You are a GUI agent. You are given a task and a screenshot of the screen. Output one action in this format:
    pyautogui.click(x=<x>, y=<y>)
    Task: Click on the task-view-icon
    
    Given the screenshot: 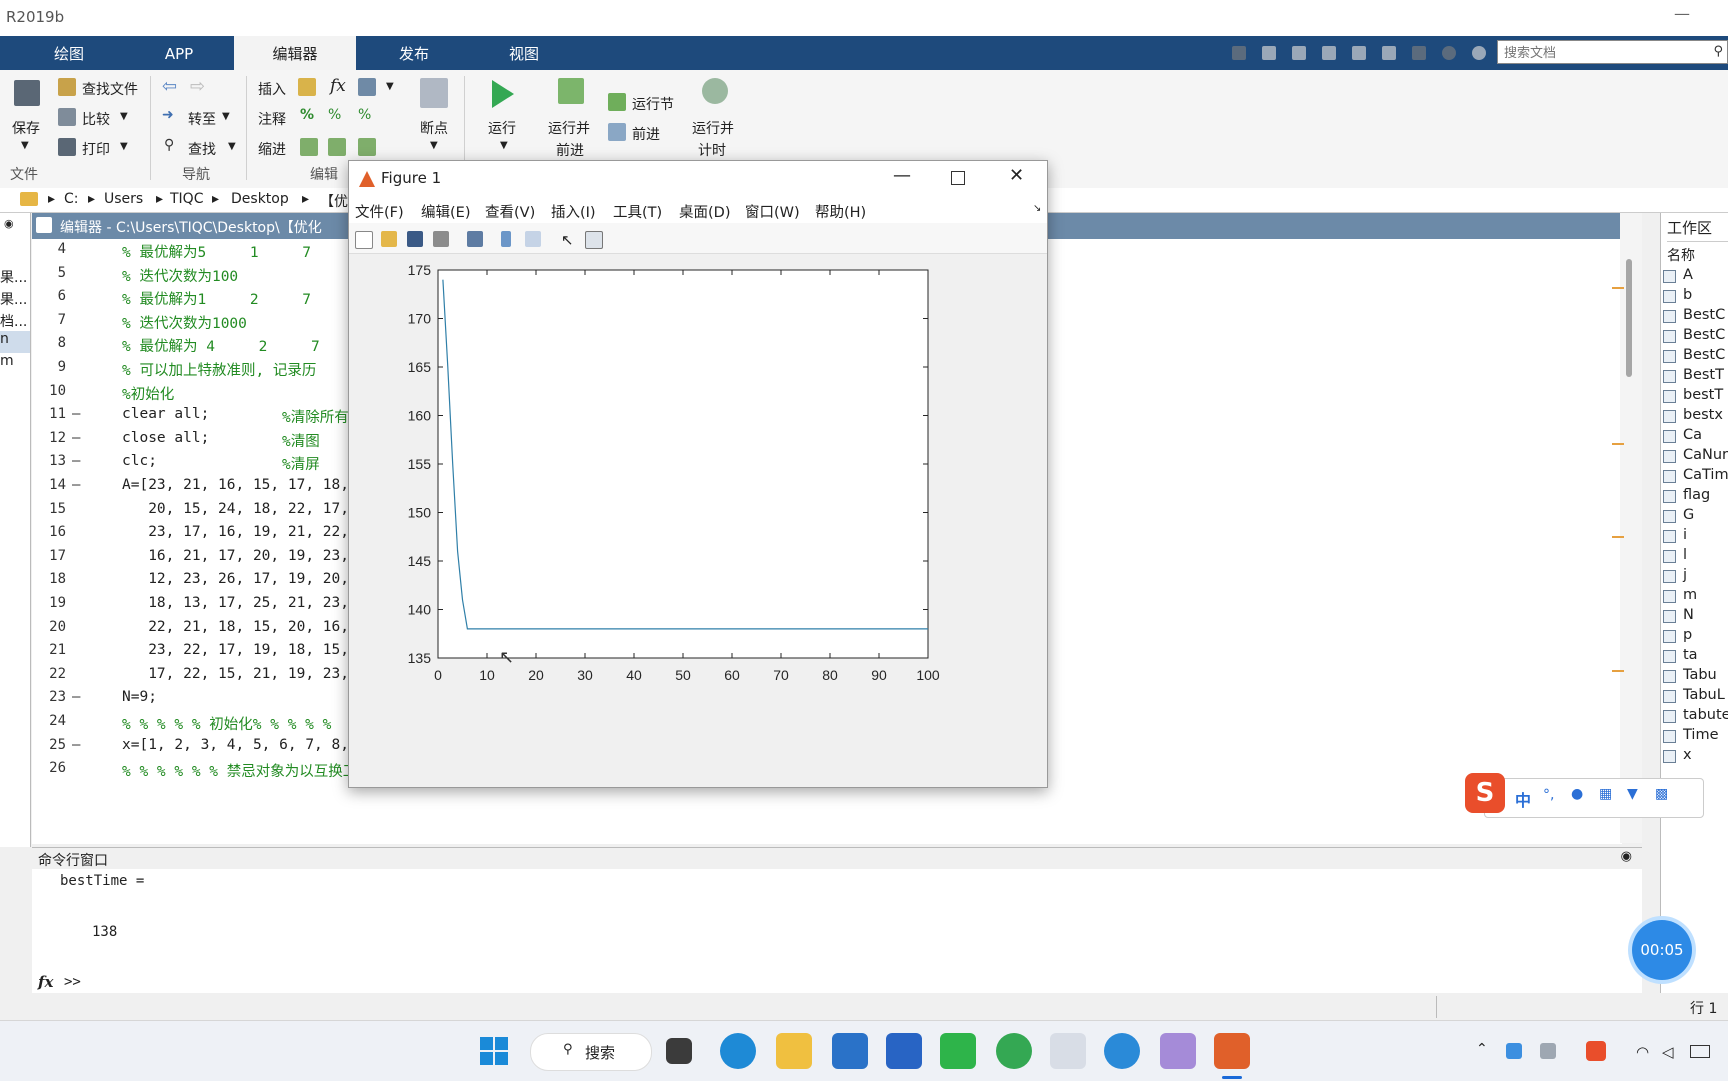 What is the action you would take?
    pyautogui.click(x=679, y=1051)
    